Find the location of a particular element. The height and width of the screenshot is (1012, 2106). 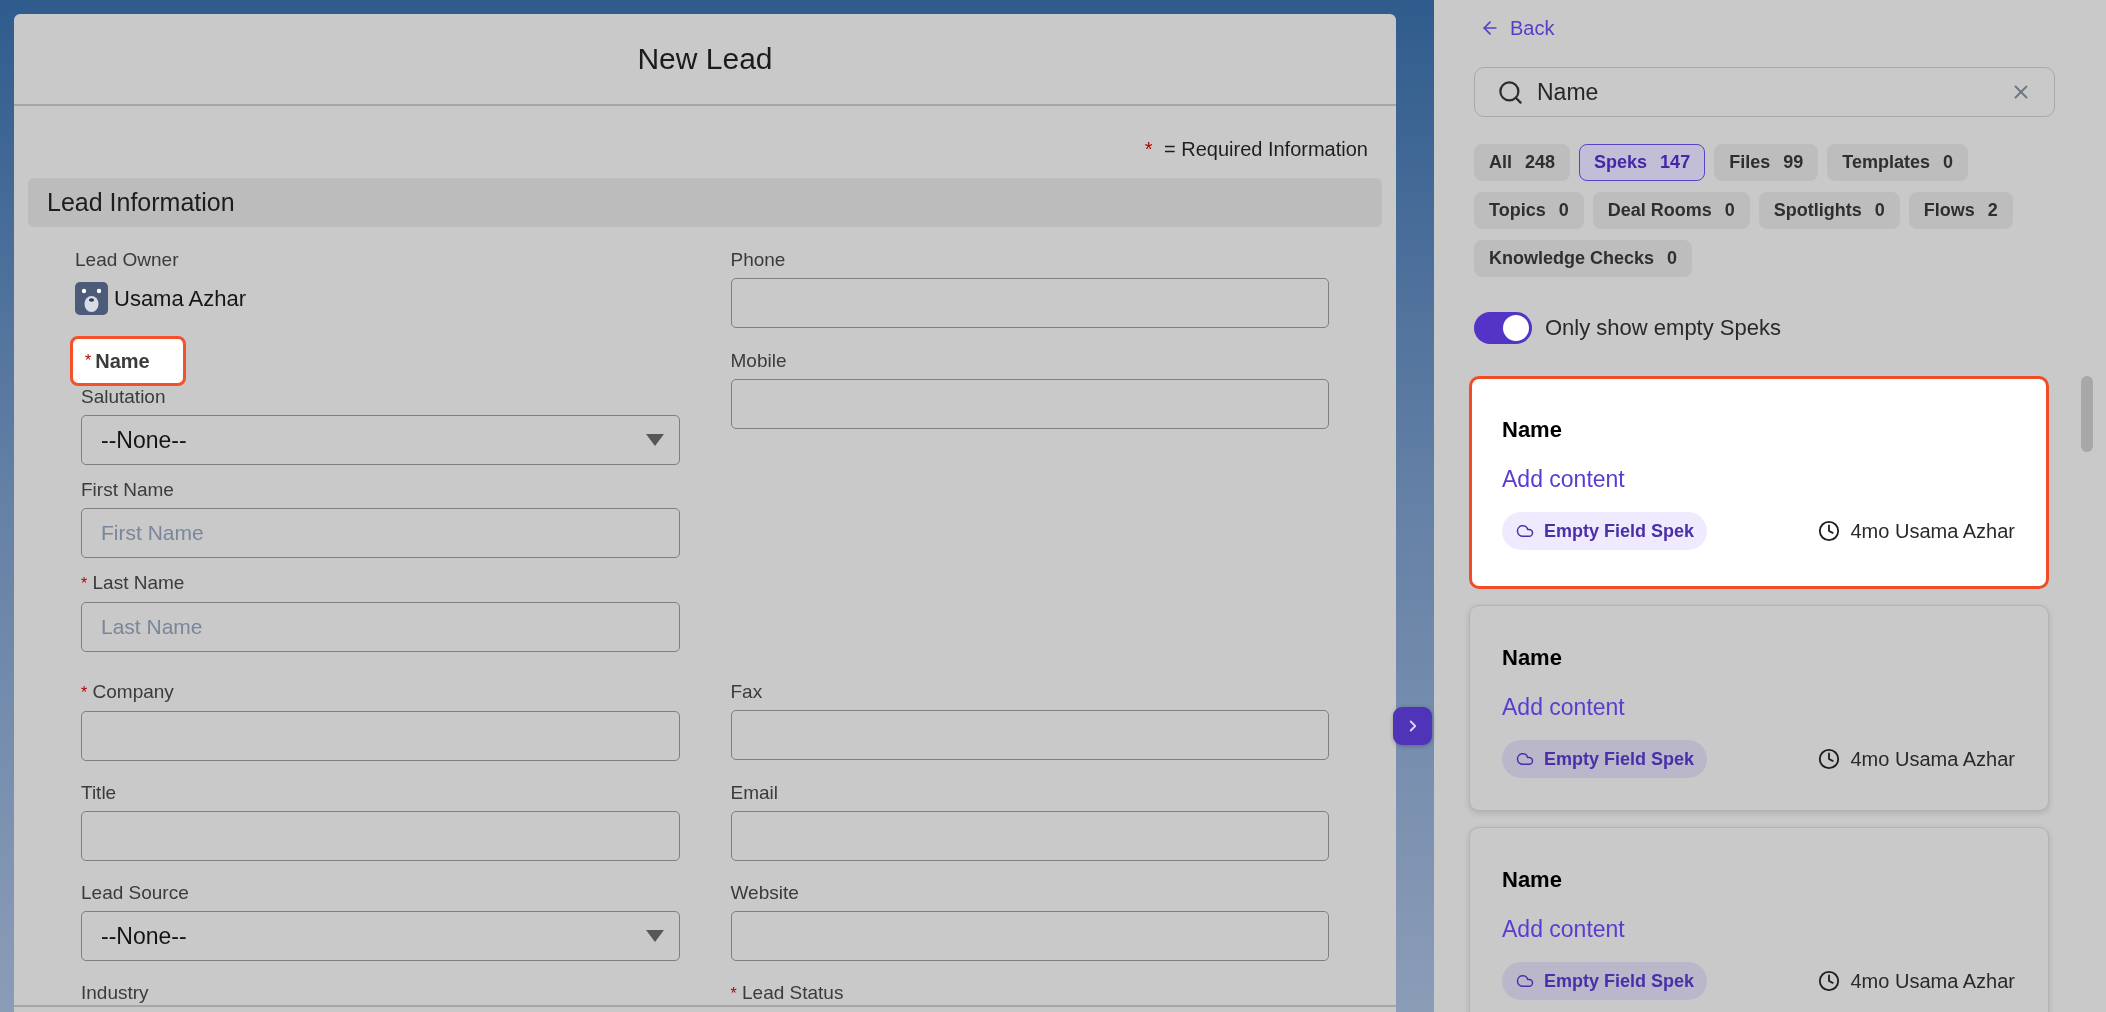

filter-chip: Speks 147 is located at coordinates (1642, 162).